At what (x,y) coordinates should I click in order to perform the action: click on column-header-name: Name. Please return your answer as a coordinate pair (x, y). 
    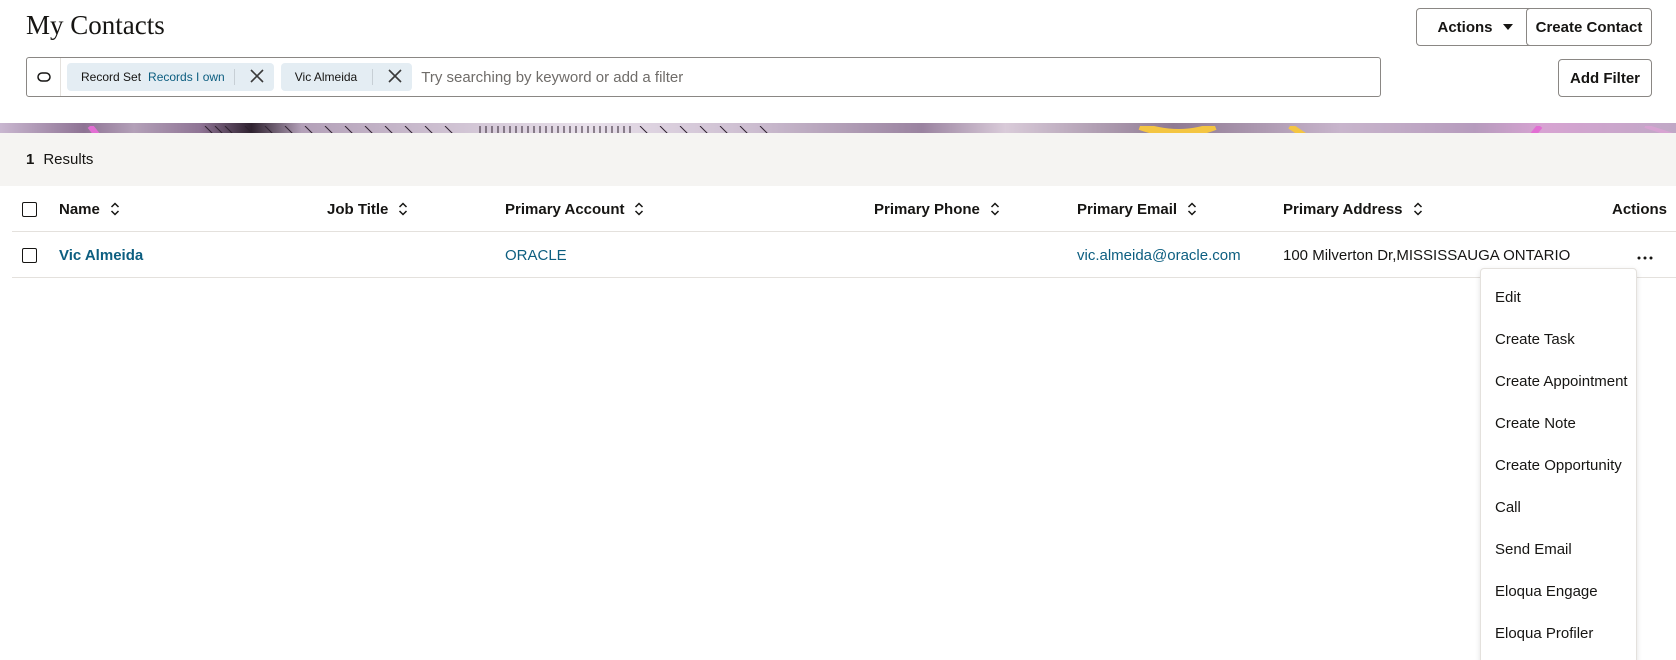
    Looking at the image, I should click on (89, 209).